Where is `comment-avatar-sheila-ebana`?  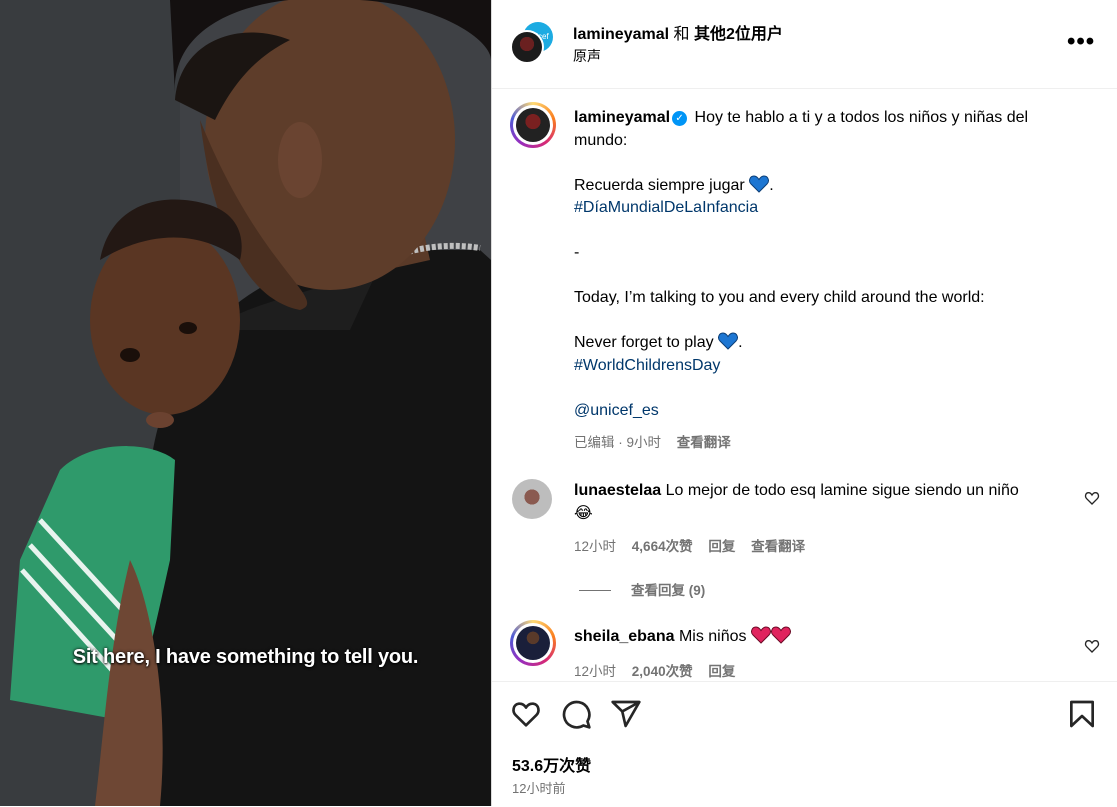
comment-avatar-sheila-ebana is located at coordinates (533, 643).